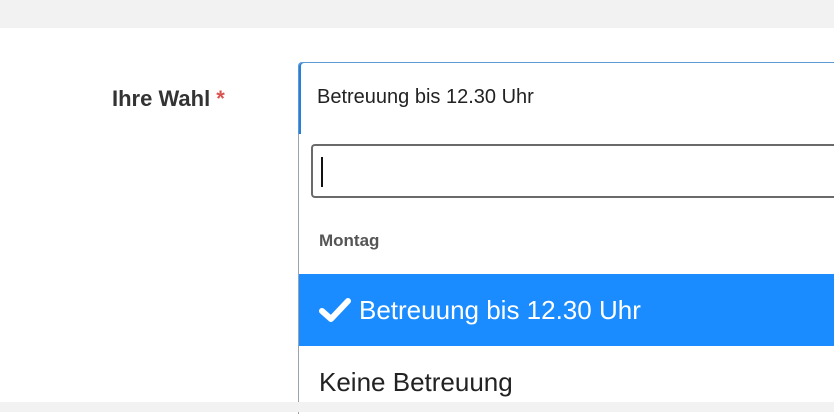 This screenshot has width=834, height=418. Describe the element at coordinates (417, 14) in the screenshot. I see `top-band` at that location.